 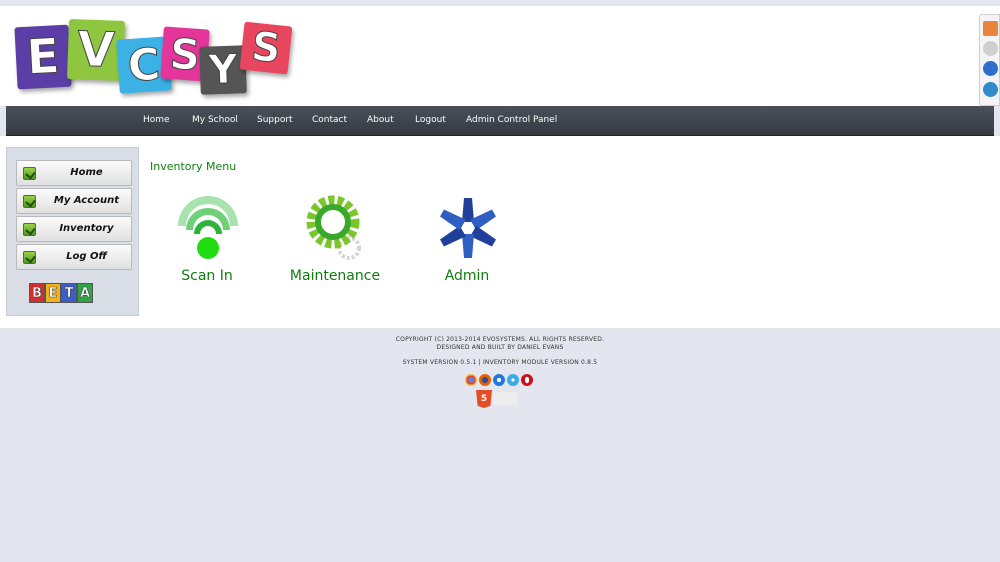 I want to click on beta-letter: T, so click(x=69, y=293).